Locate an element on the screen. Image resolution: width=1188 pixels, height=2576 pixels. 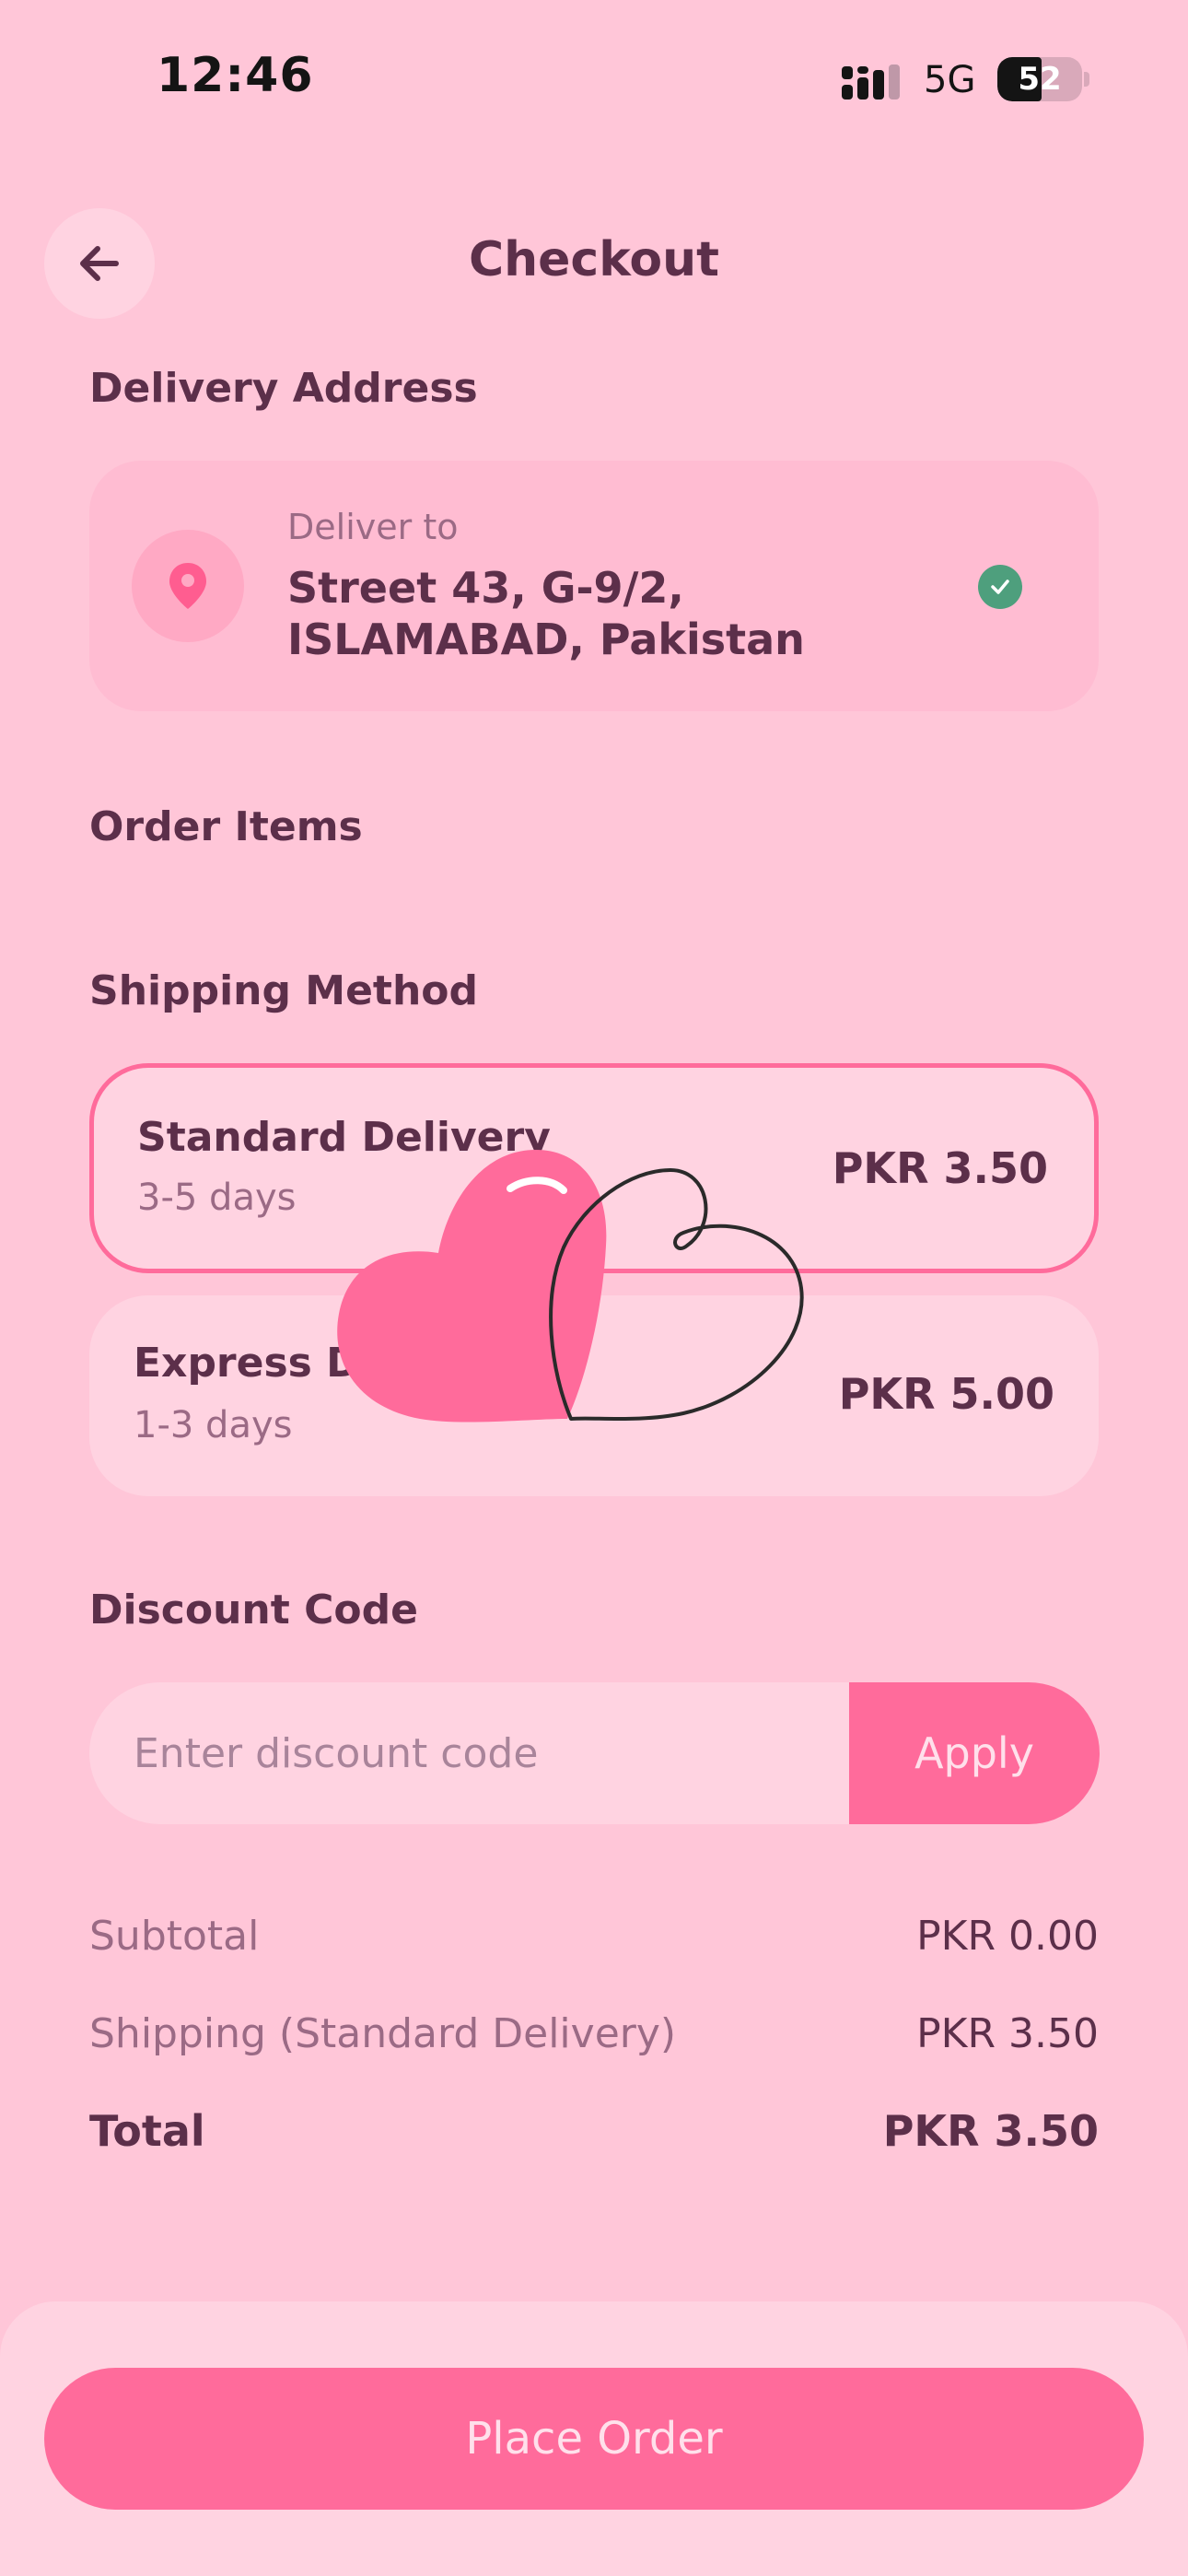
apply-discount-button: Apply is located at coordinates (974, 1753).